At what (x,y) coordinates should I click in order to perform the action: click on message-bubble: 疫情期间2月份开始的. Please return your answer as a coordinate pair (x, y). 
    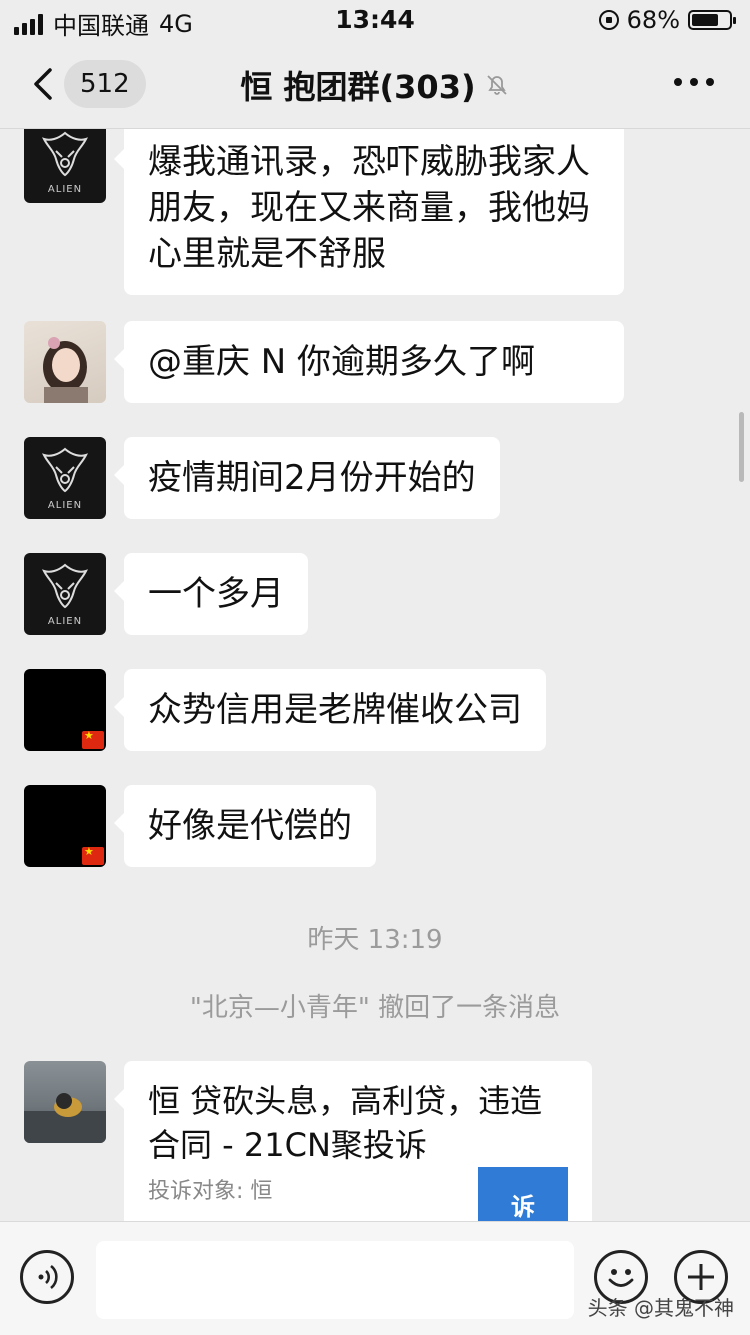
    Looking at the image, I should click on (307, 478).